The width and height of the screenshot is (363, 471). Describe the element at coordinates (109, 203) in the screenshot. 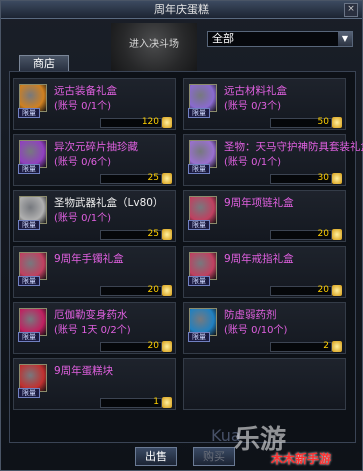

I see `item-name: 圣物武器礼盒（Lv80）` at that location.